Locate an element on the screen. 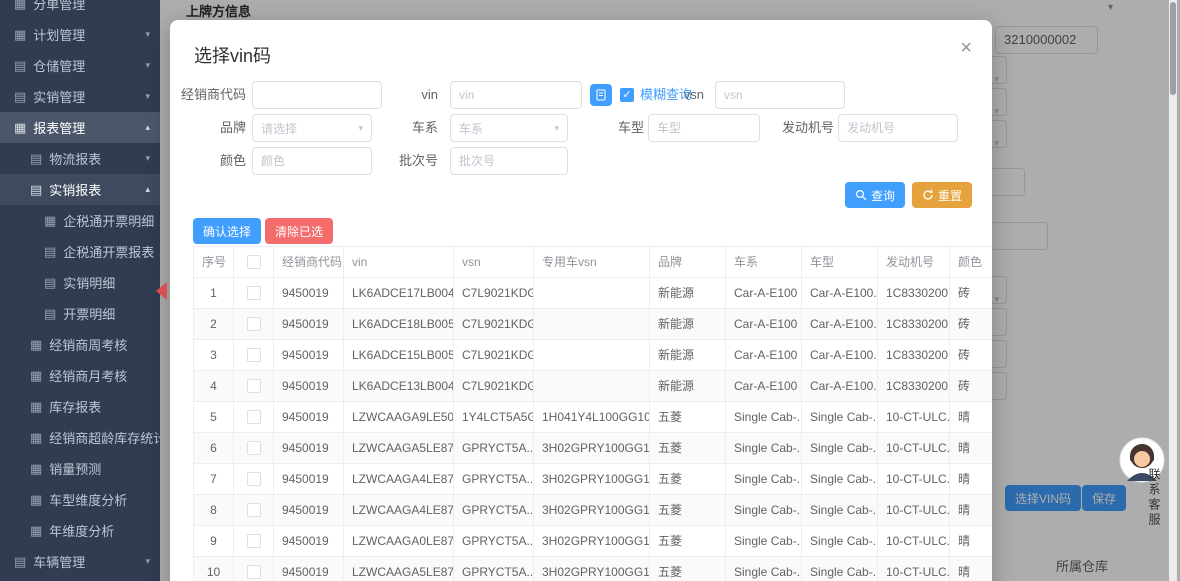 The image size is (1180, 581). vsn-input is located at coordinates (780, 95).